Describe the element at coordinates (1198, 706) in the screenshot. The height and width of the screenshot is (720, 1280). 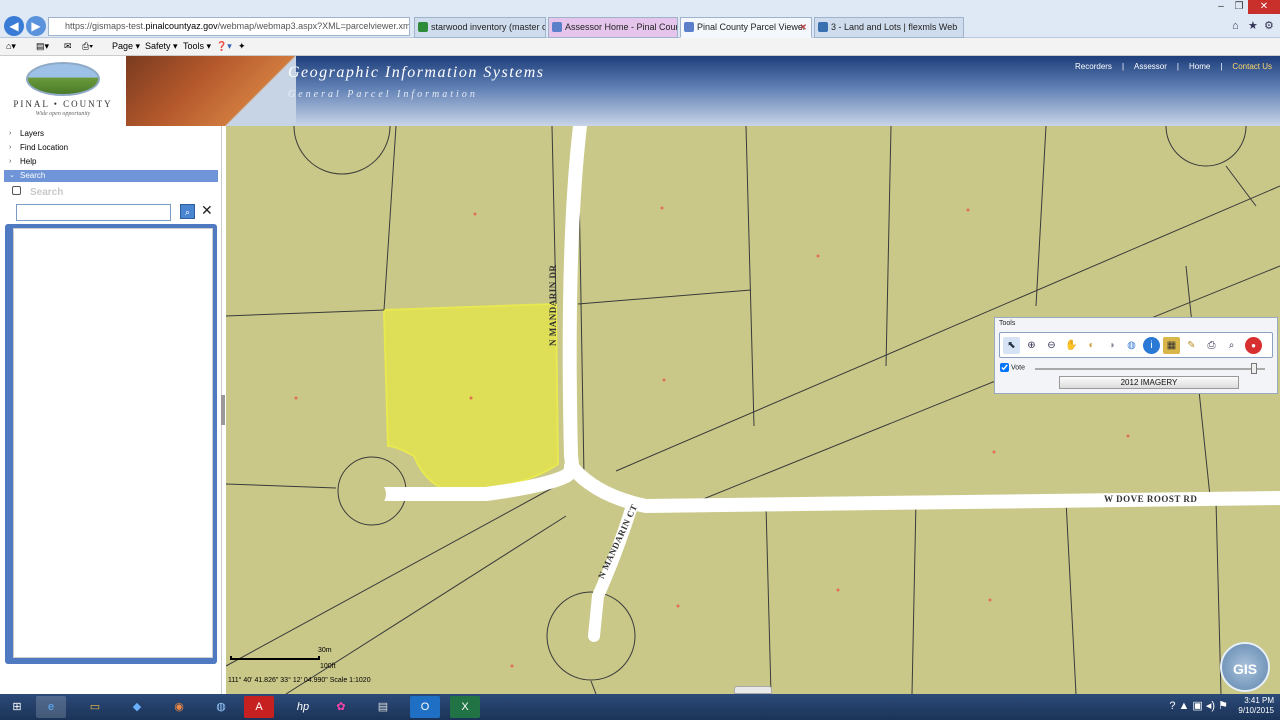
I see `system-tray: ? ▲ ▣ ◂) ⚑` at that location.